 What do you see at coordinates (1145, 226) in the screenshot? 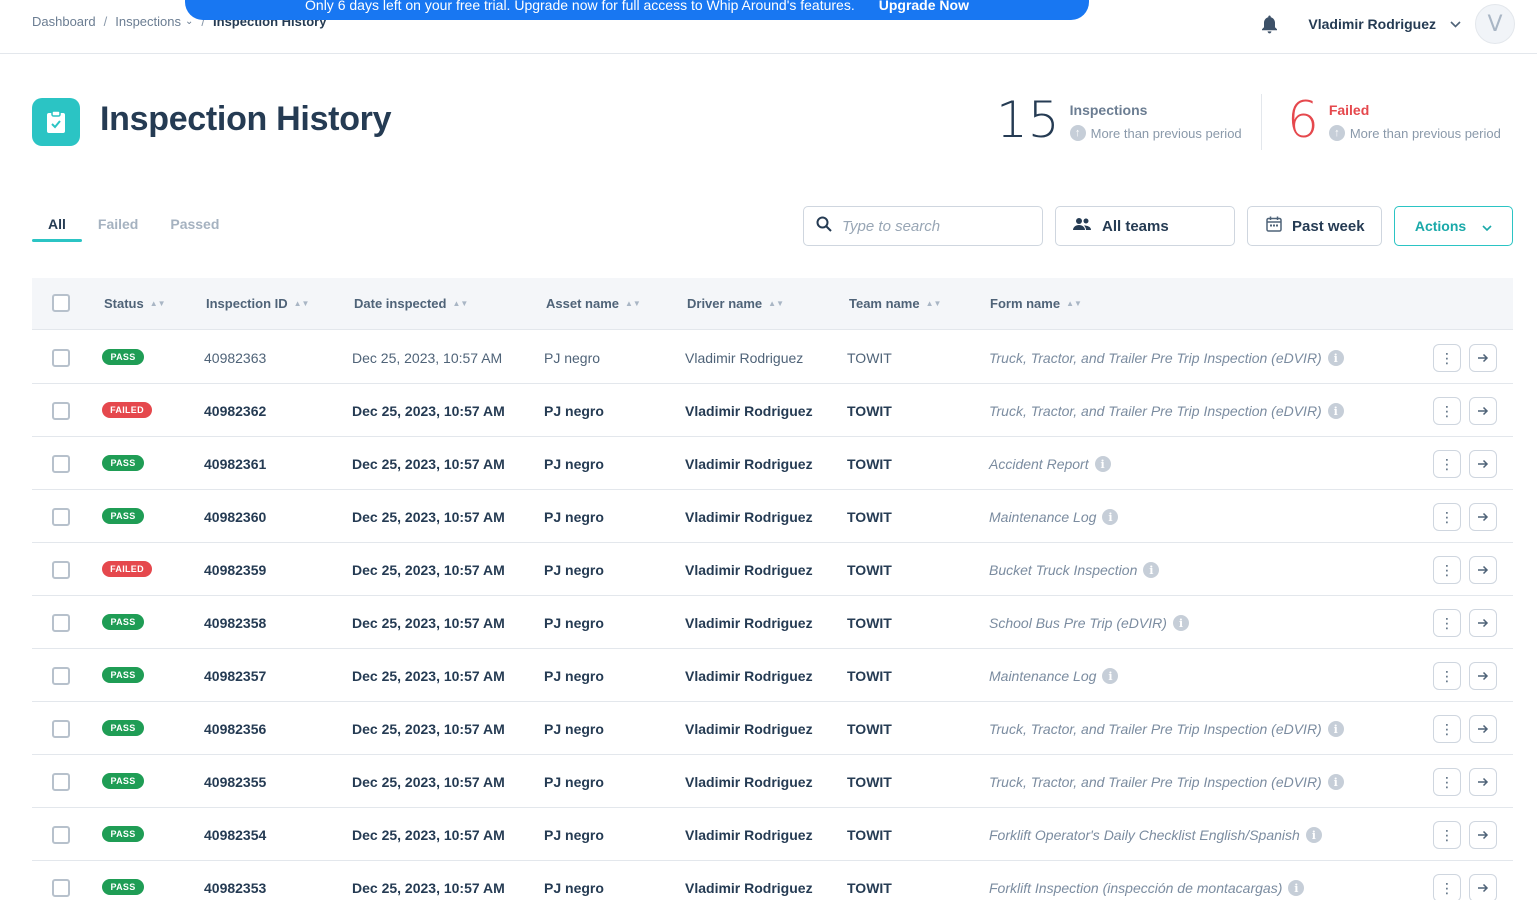
I see `team-filter: All teams` at bounding box center [1145, 226].